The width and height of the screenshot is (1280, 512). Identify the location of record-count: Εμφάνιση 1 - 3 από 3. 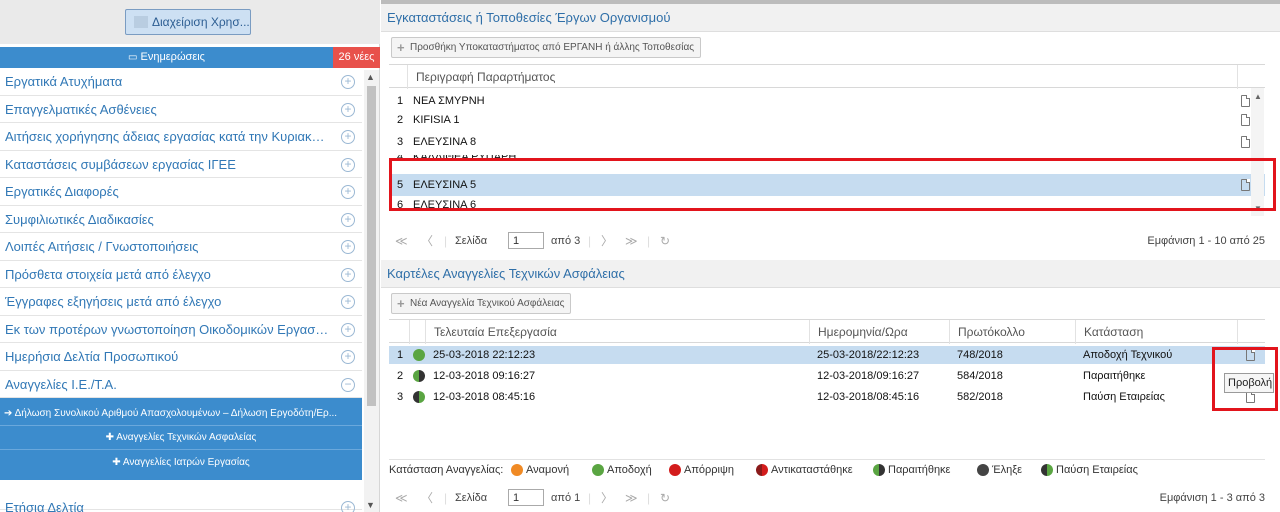
(1212, 498).